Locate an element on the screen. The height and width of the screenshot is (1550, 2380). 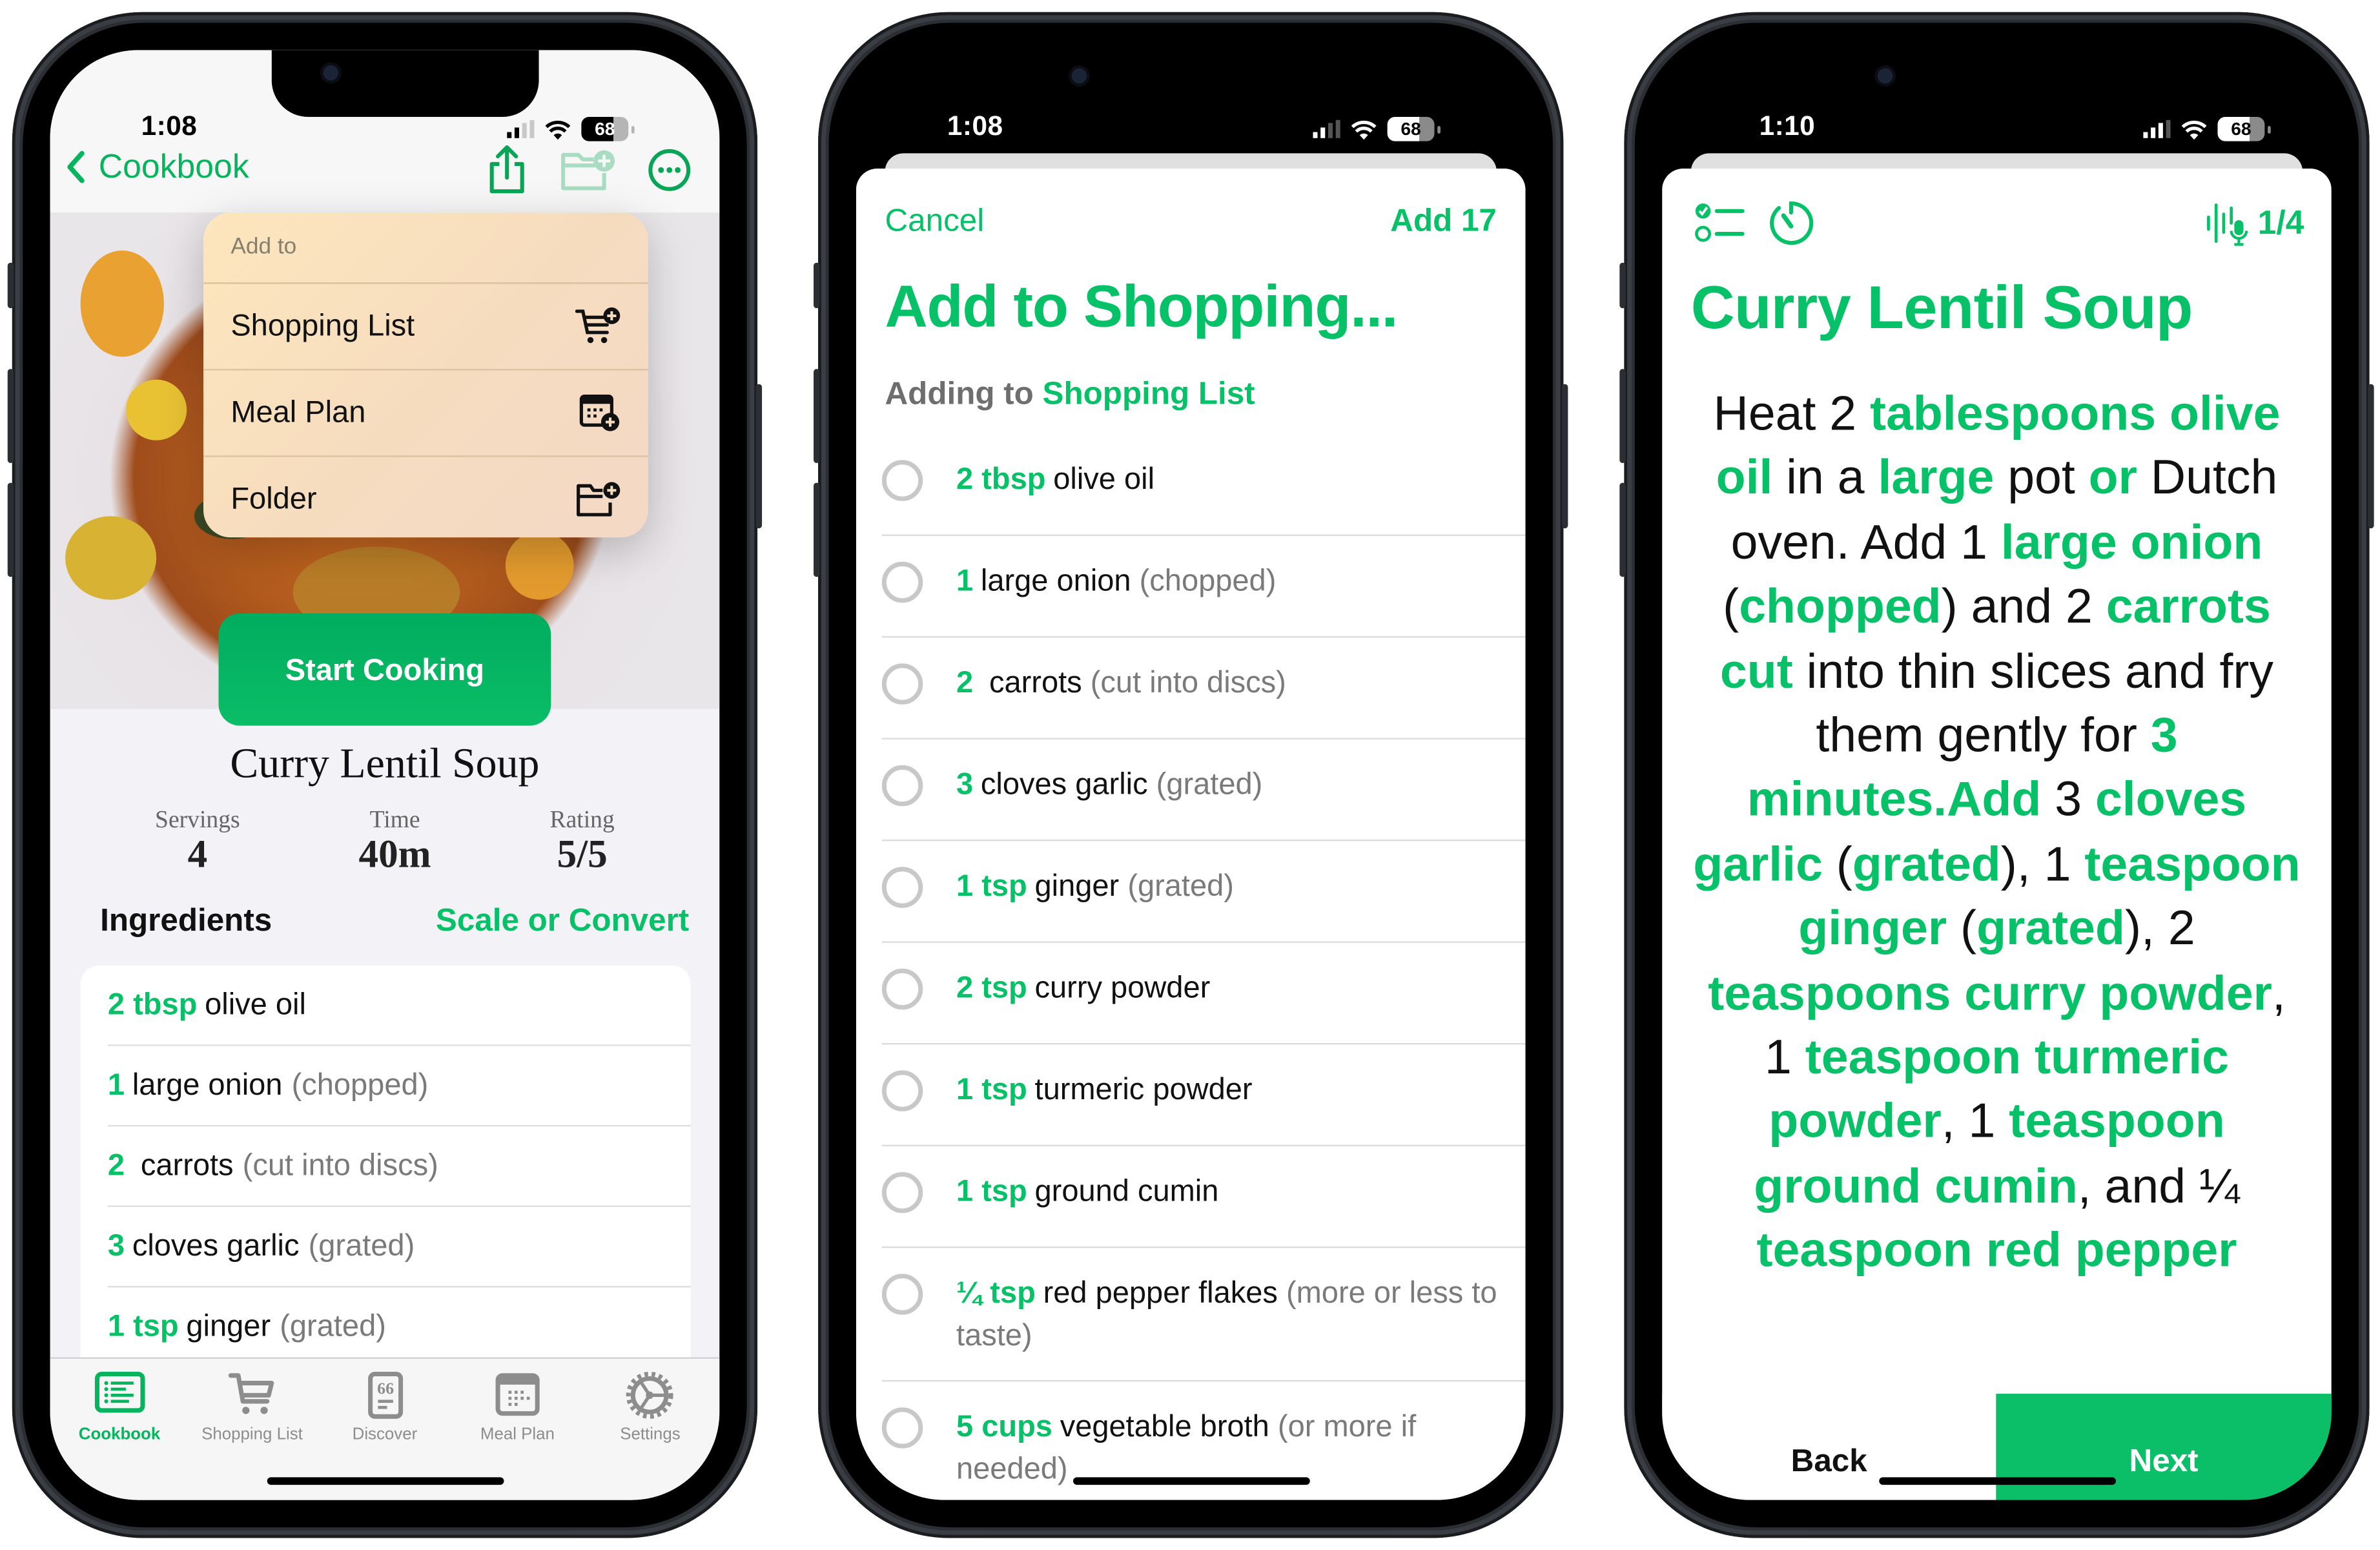
shopping-item-row: 3 cloves garlic (grated) is located at coordinates (1204, 790).